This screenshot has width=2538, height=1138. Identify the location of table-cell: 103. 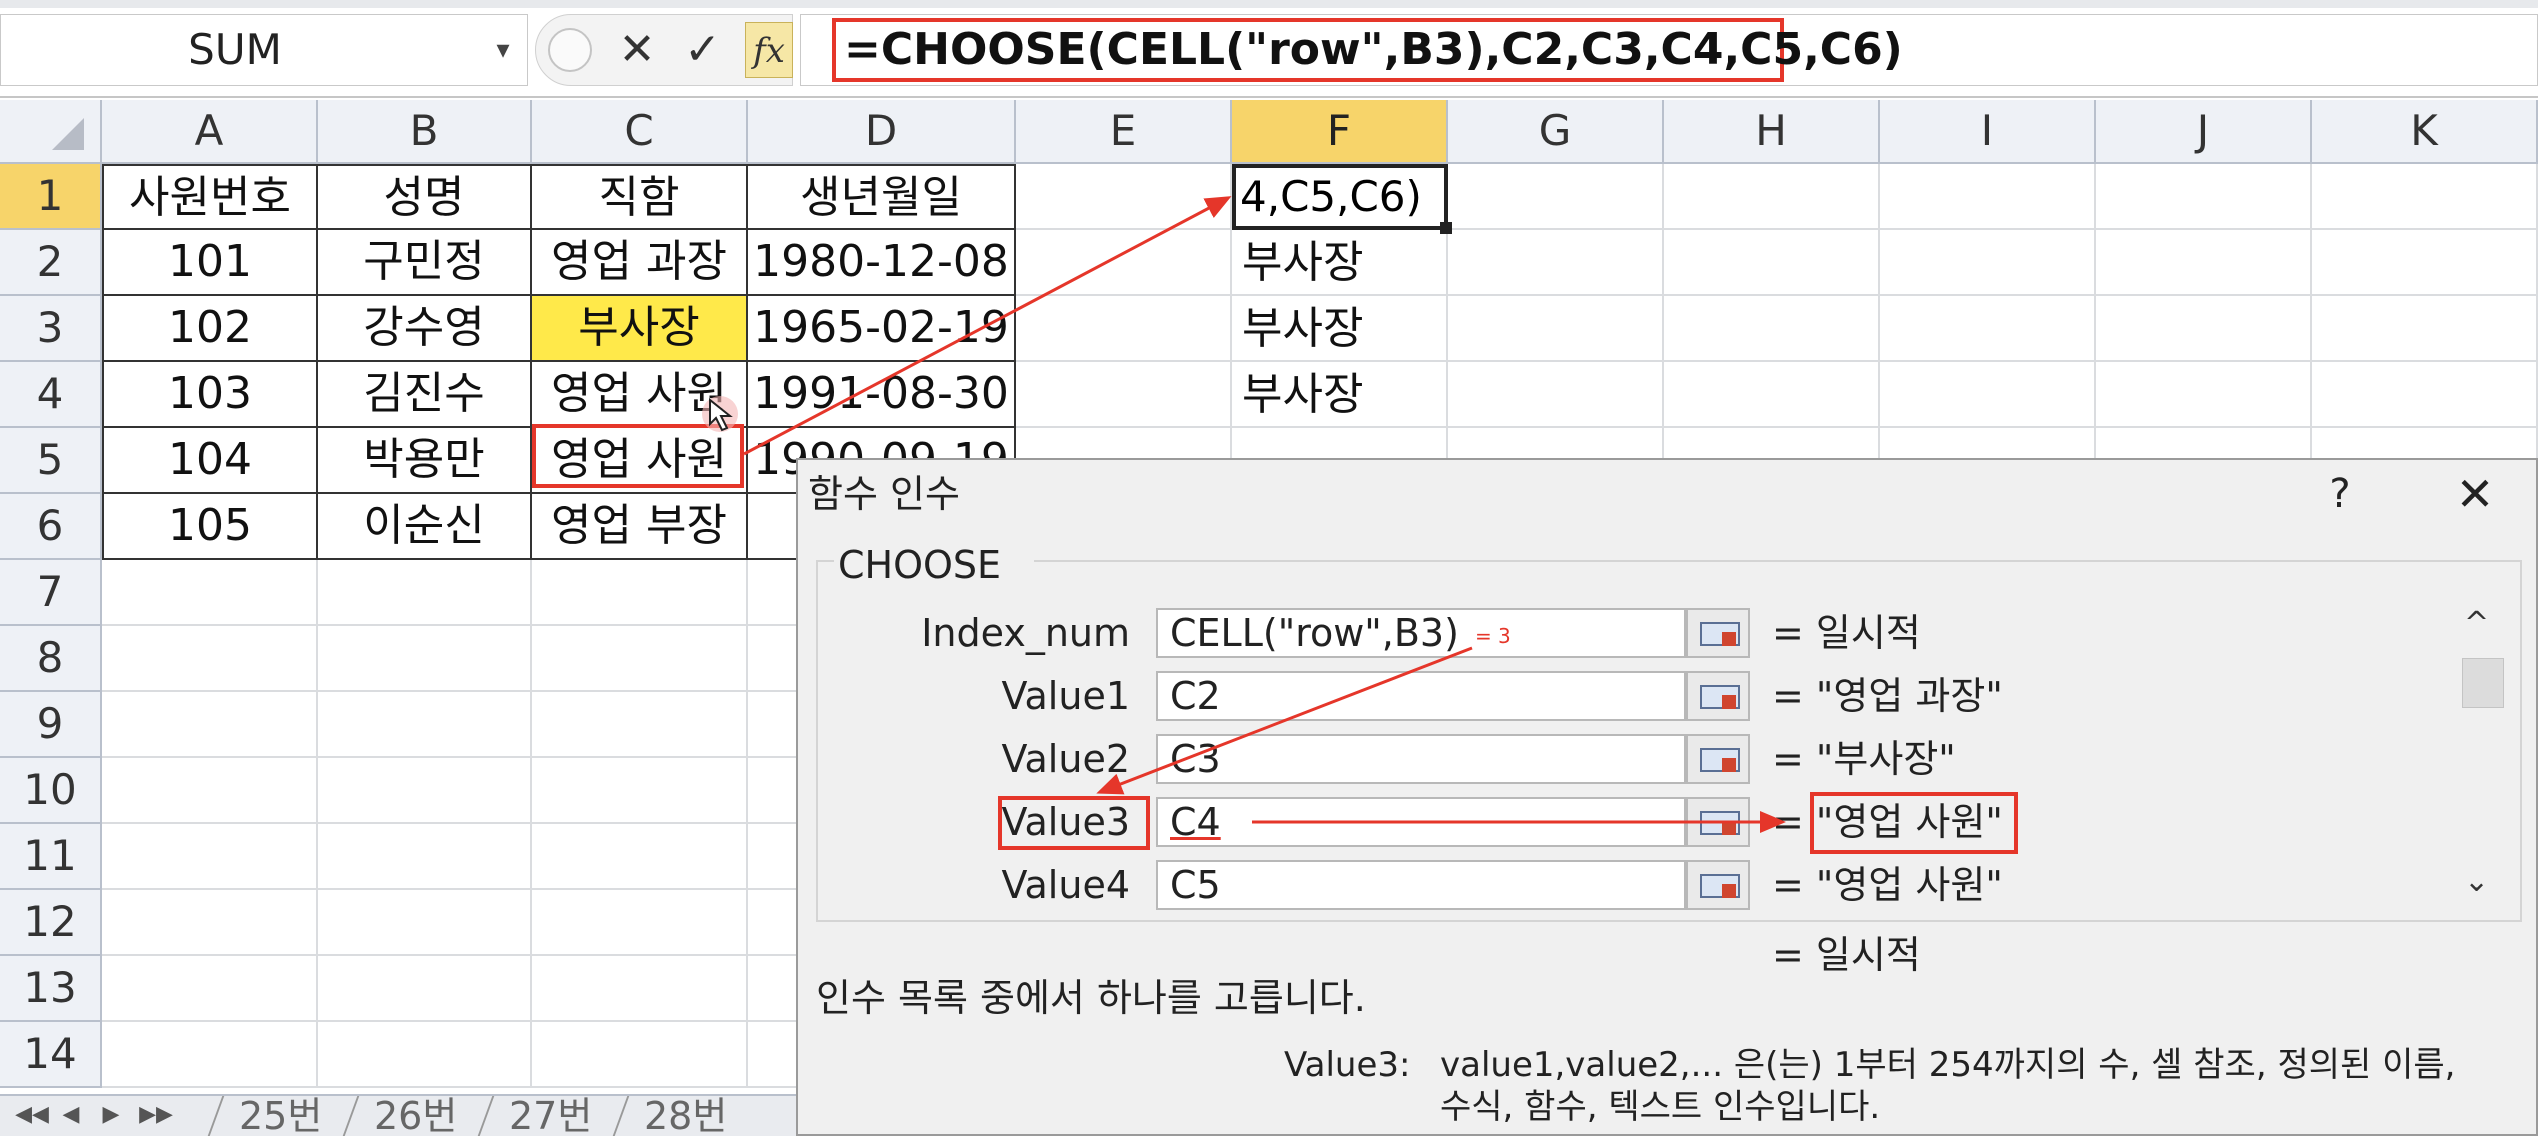
(210, 395).